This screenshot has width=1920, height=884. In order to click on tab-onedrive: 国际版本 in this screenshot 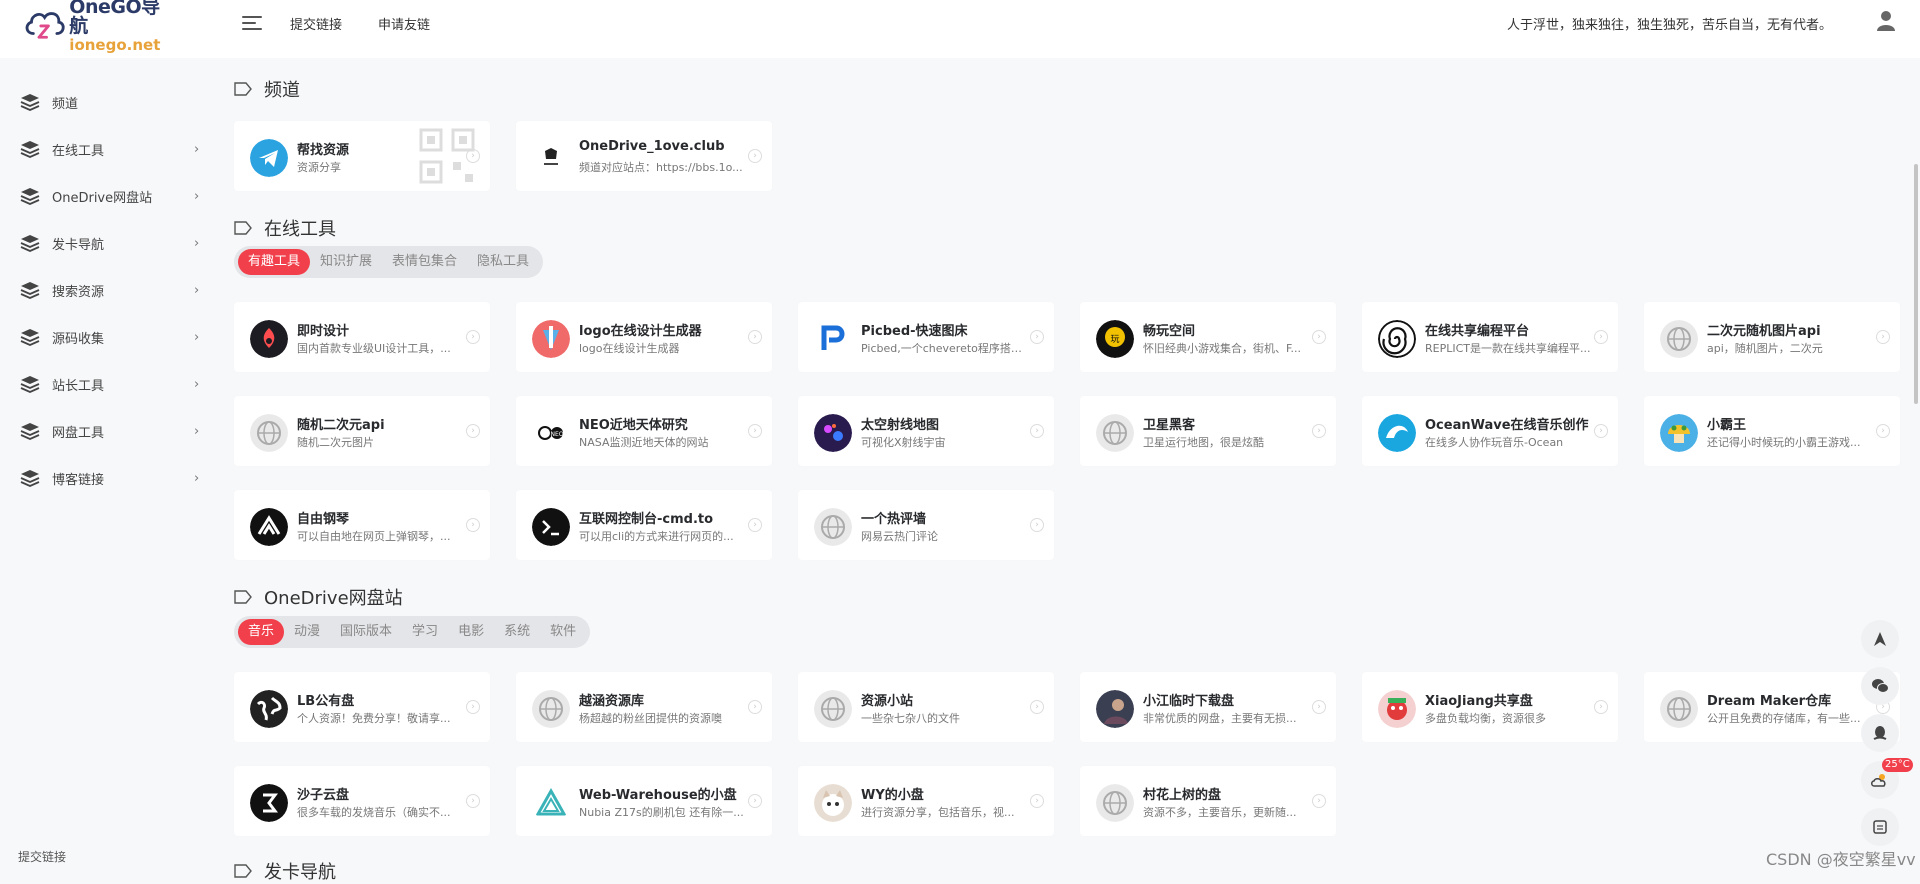, I will do `click(366, 632)`.